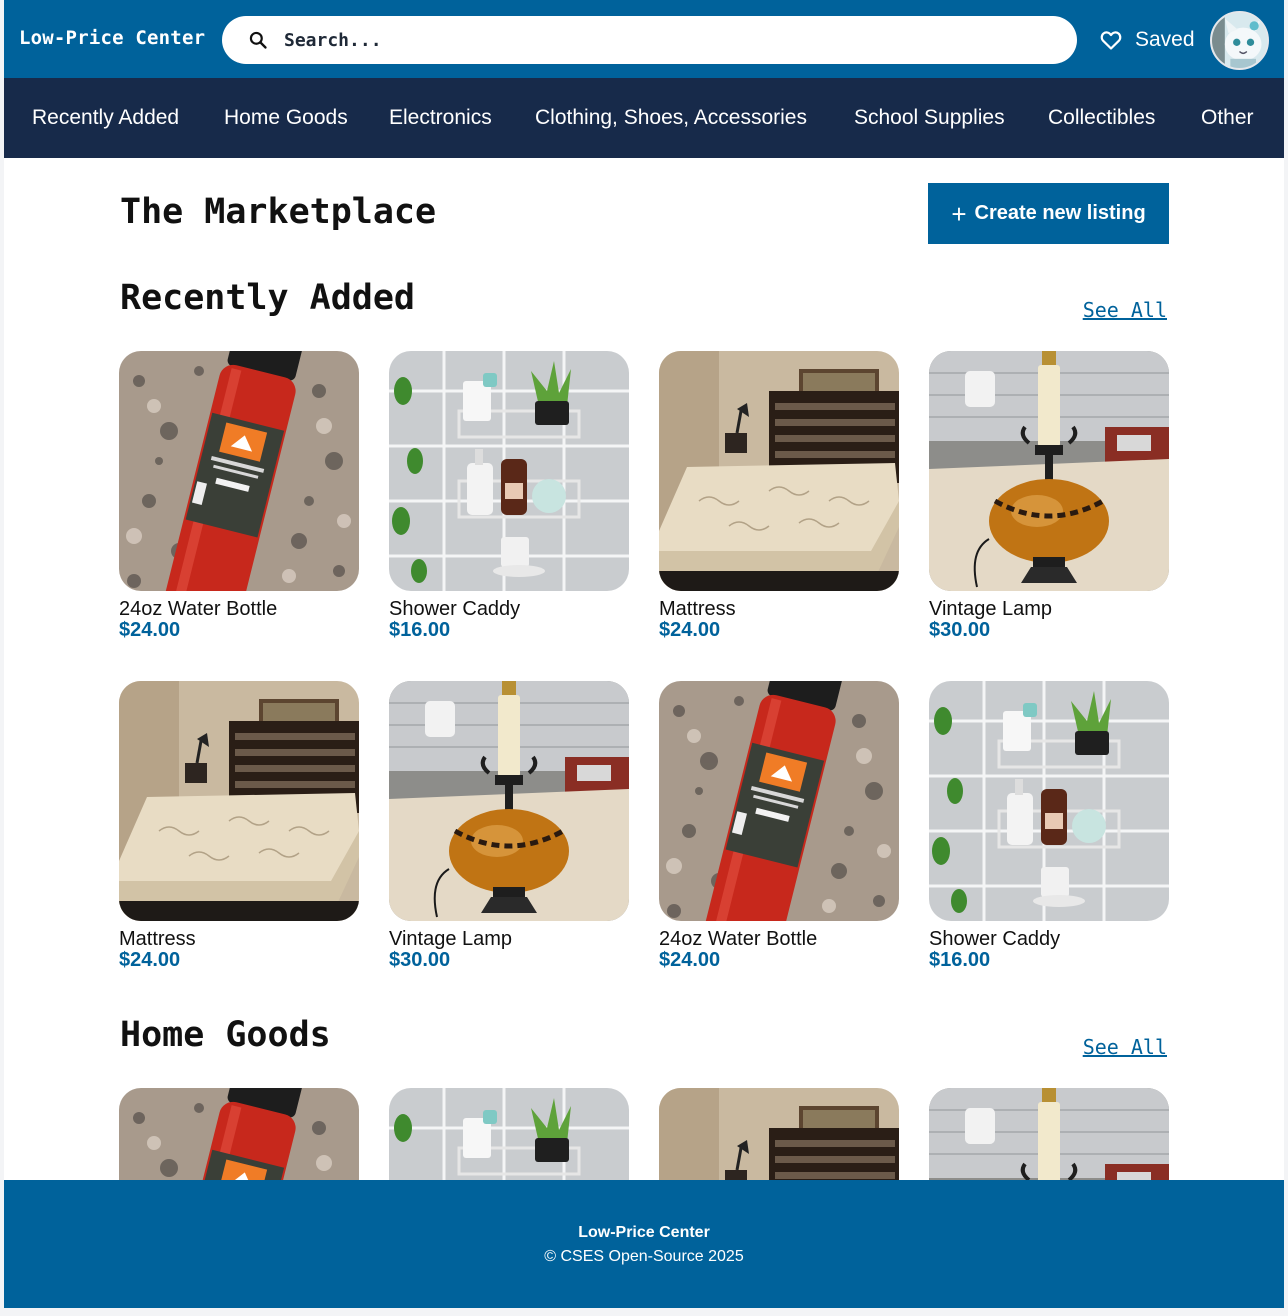 This screenshot has height=1316, width=1288. Describe the element at coordinates (644, 1256) in the screenshot. I see `footer-copyright: © CSES Open-Source 2025` at that location.